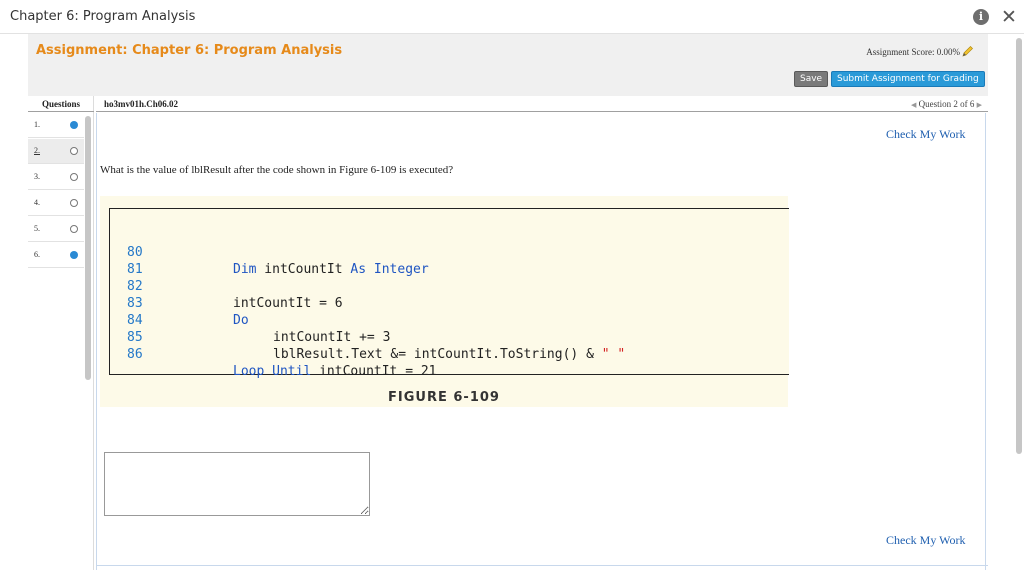 This screenshot has height=570, width=1024. I want to click on code-keyword: Until, so click(292, 371).